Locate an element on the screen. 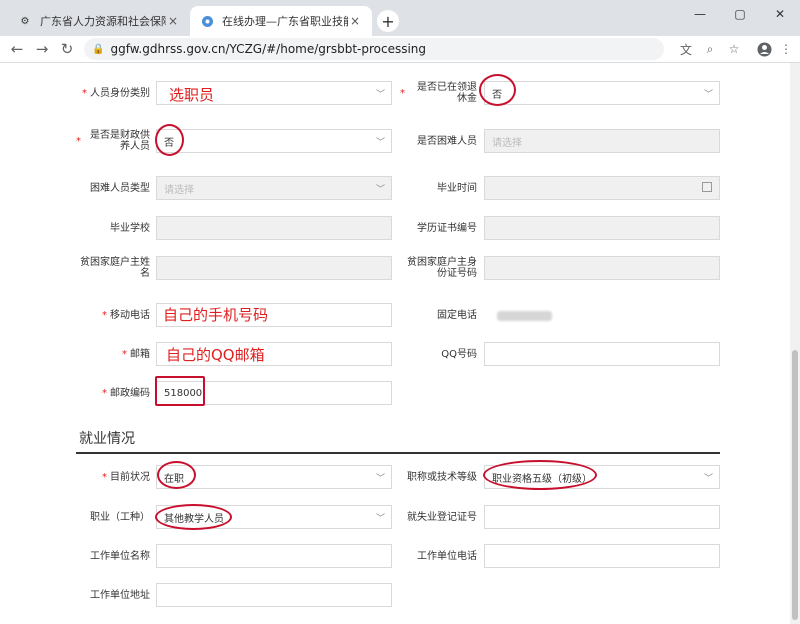 The width and height of the screenshot is (800, 624). fiscal-support-select: 否 ﹀ is located at coordinates (274, 141).